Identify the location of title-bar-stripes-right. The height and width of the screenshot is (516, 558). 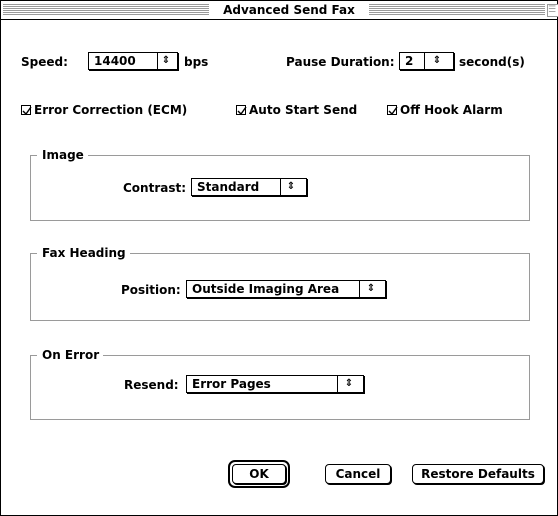
(457, 9).